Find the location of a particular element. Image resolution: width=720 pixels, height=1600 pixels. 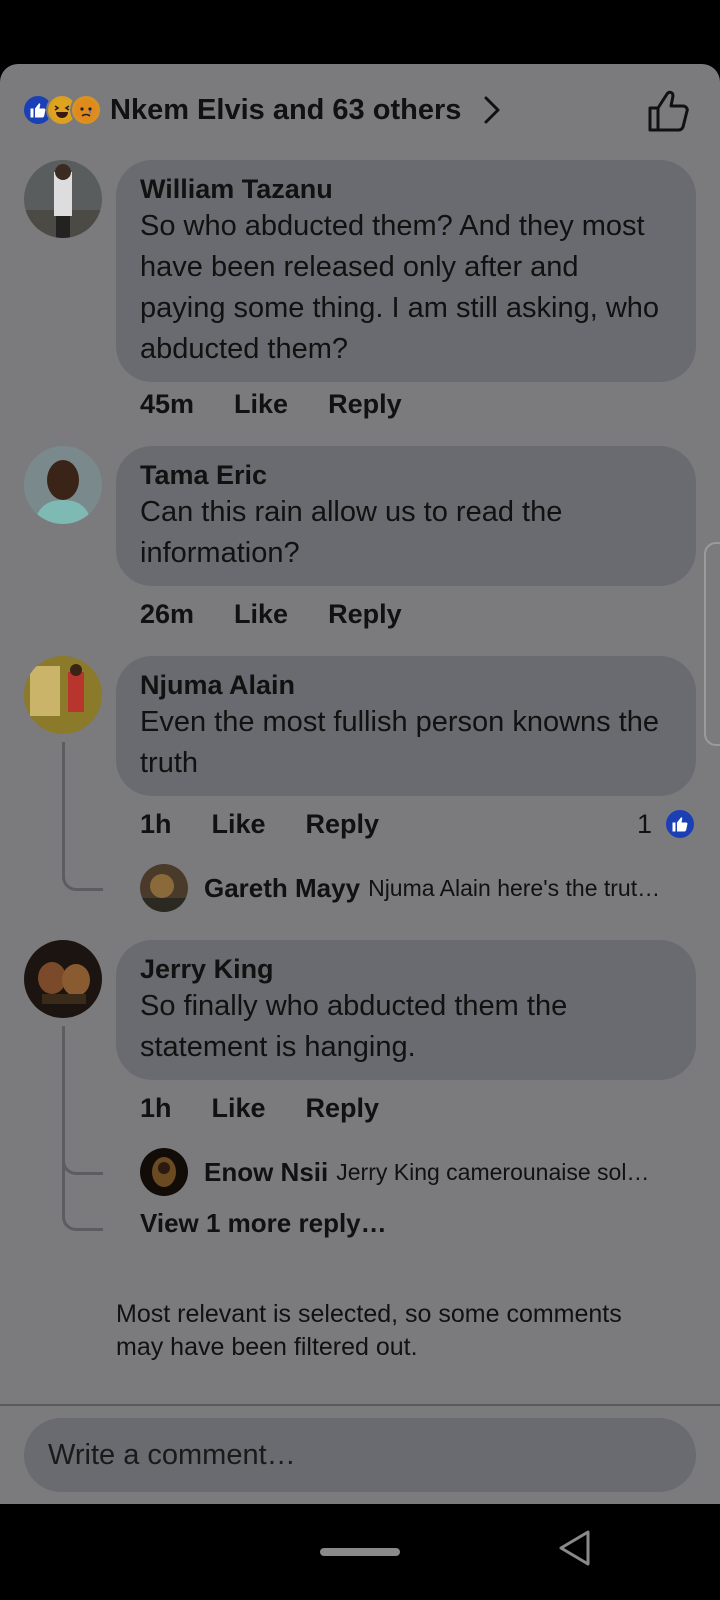

comment-actions: 45m Like Reply is located at coordinates (291, 404).